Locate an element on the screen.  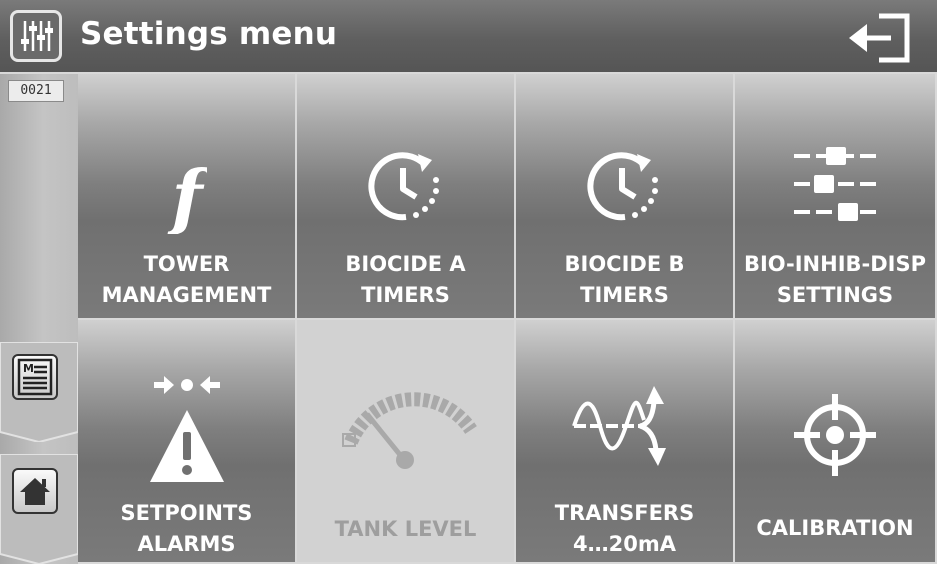
tile-label-line2: MANAGEMENT is located at coordinates (186, 295).